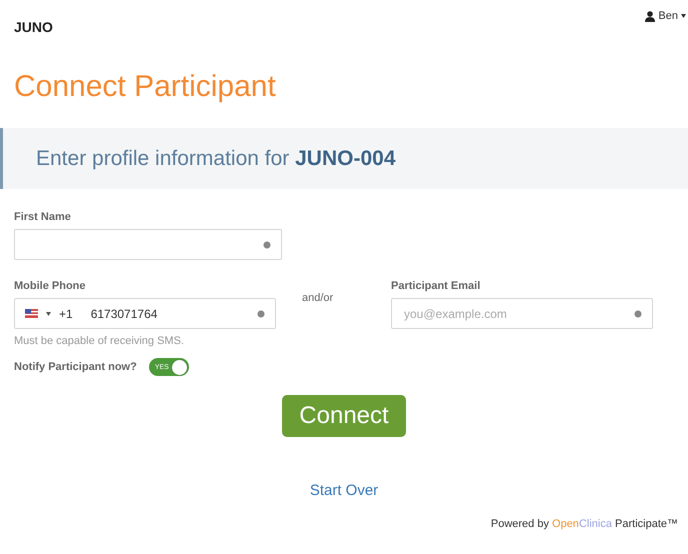 This screenshot has height=554, width=688. Describe the element at coordinates (50, 286) in the screenshot. I see `field-label: Mobile Phone` at that location.